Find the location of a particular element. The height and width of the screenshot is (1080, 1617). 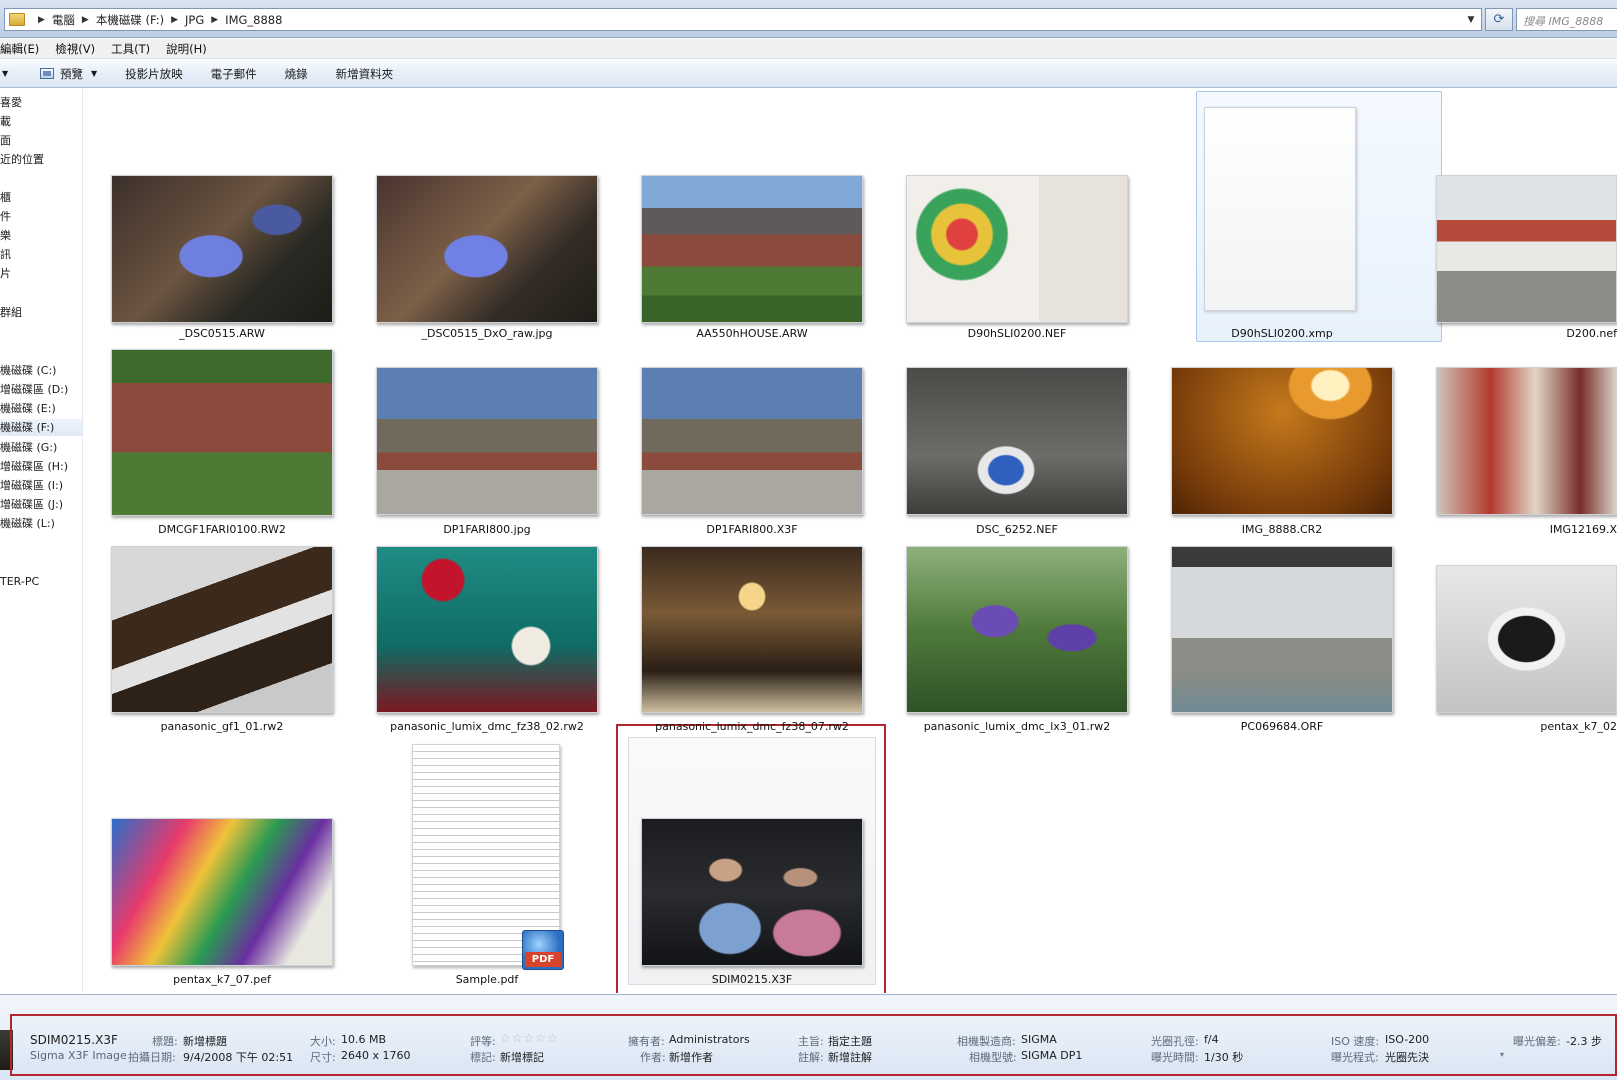

details-comments-value: 新增註解 is located at coordinates (850, 1057).